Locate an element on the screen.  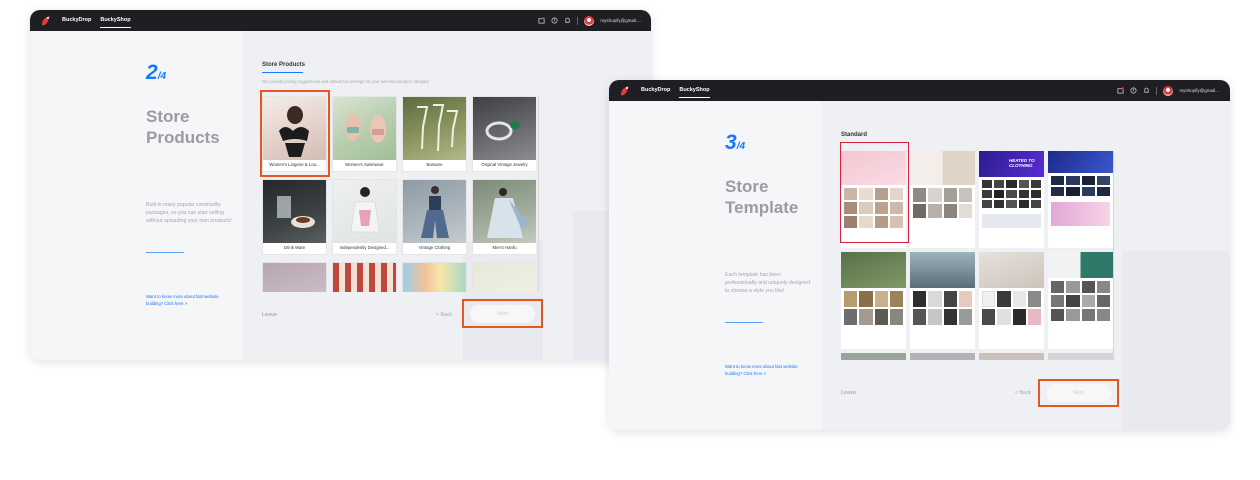
product-card-label: Women's Swimwear is located at coordinates (364, 164).